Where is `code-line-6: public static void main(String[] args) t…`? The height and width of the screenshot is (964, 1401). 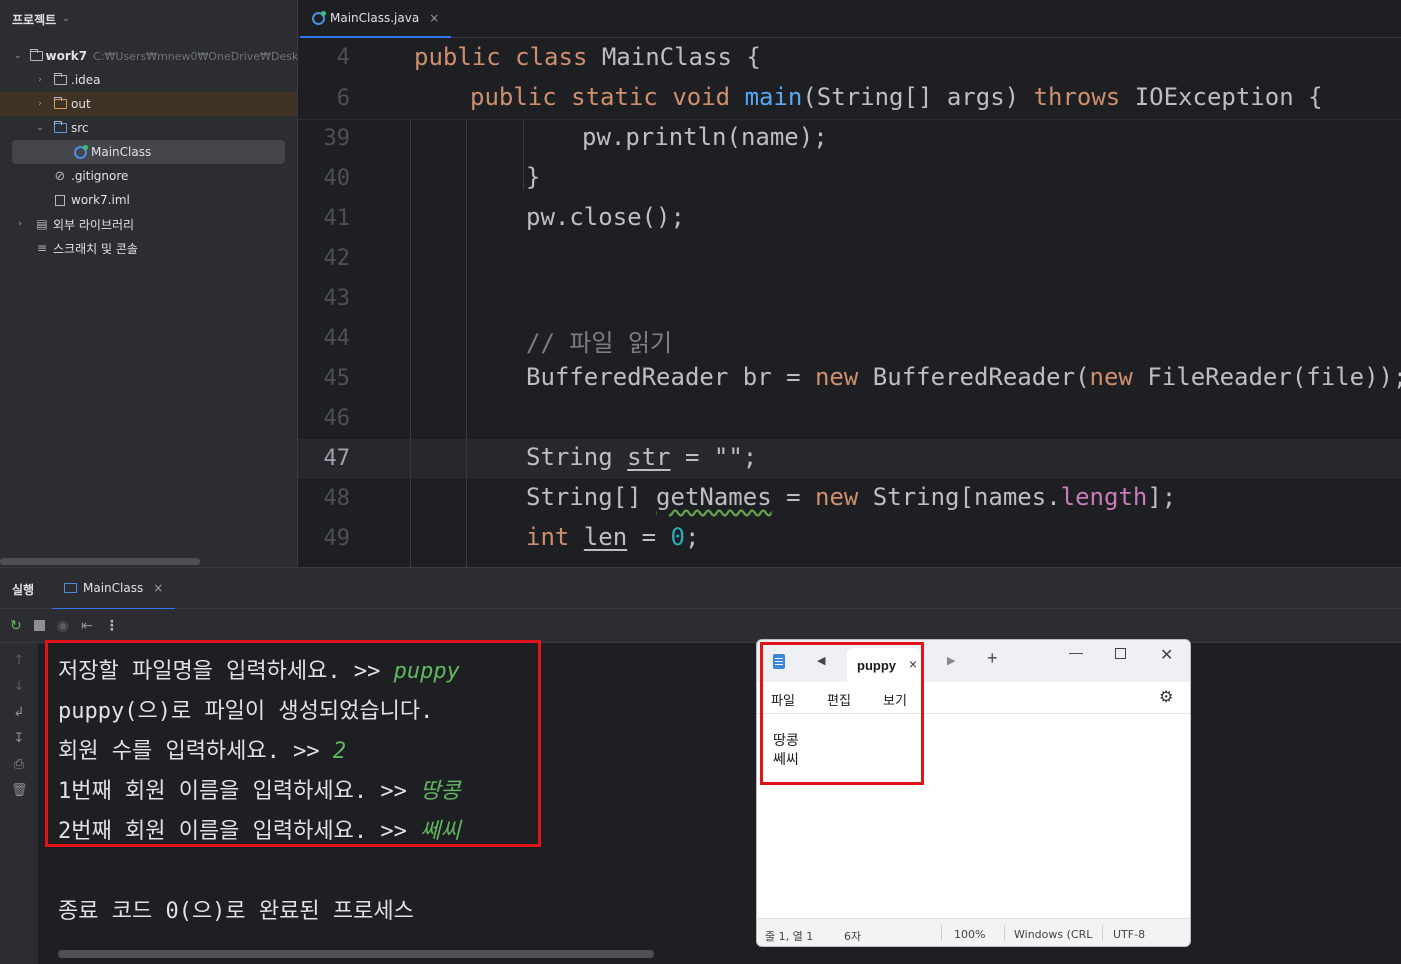
code-line-6: public static void main(String[] args) t… is located at coordinates (896, 97).